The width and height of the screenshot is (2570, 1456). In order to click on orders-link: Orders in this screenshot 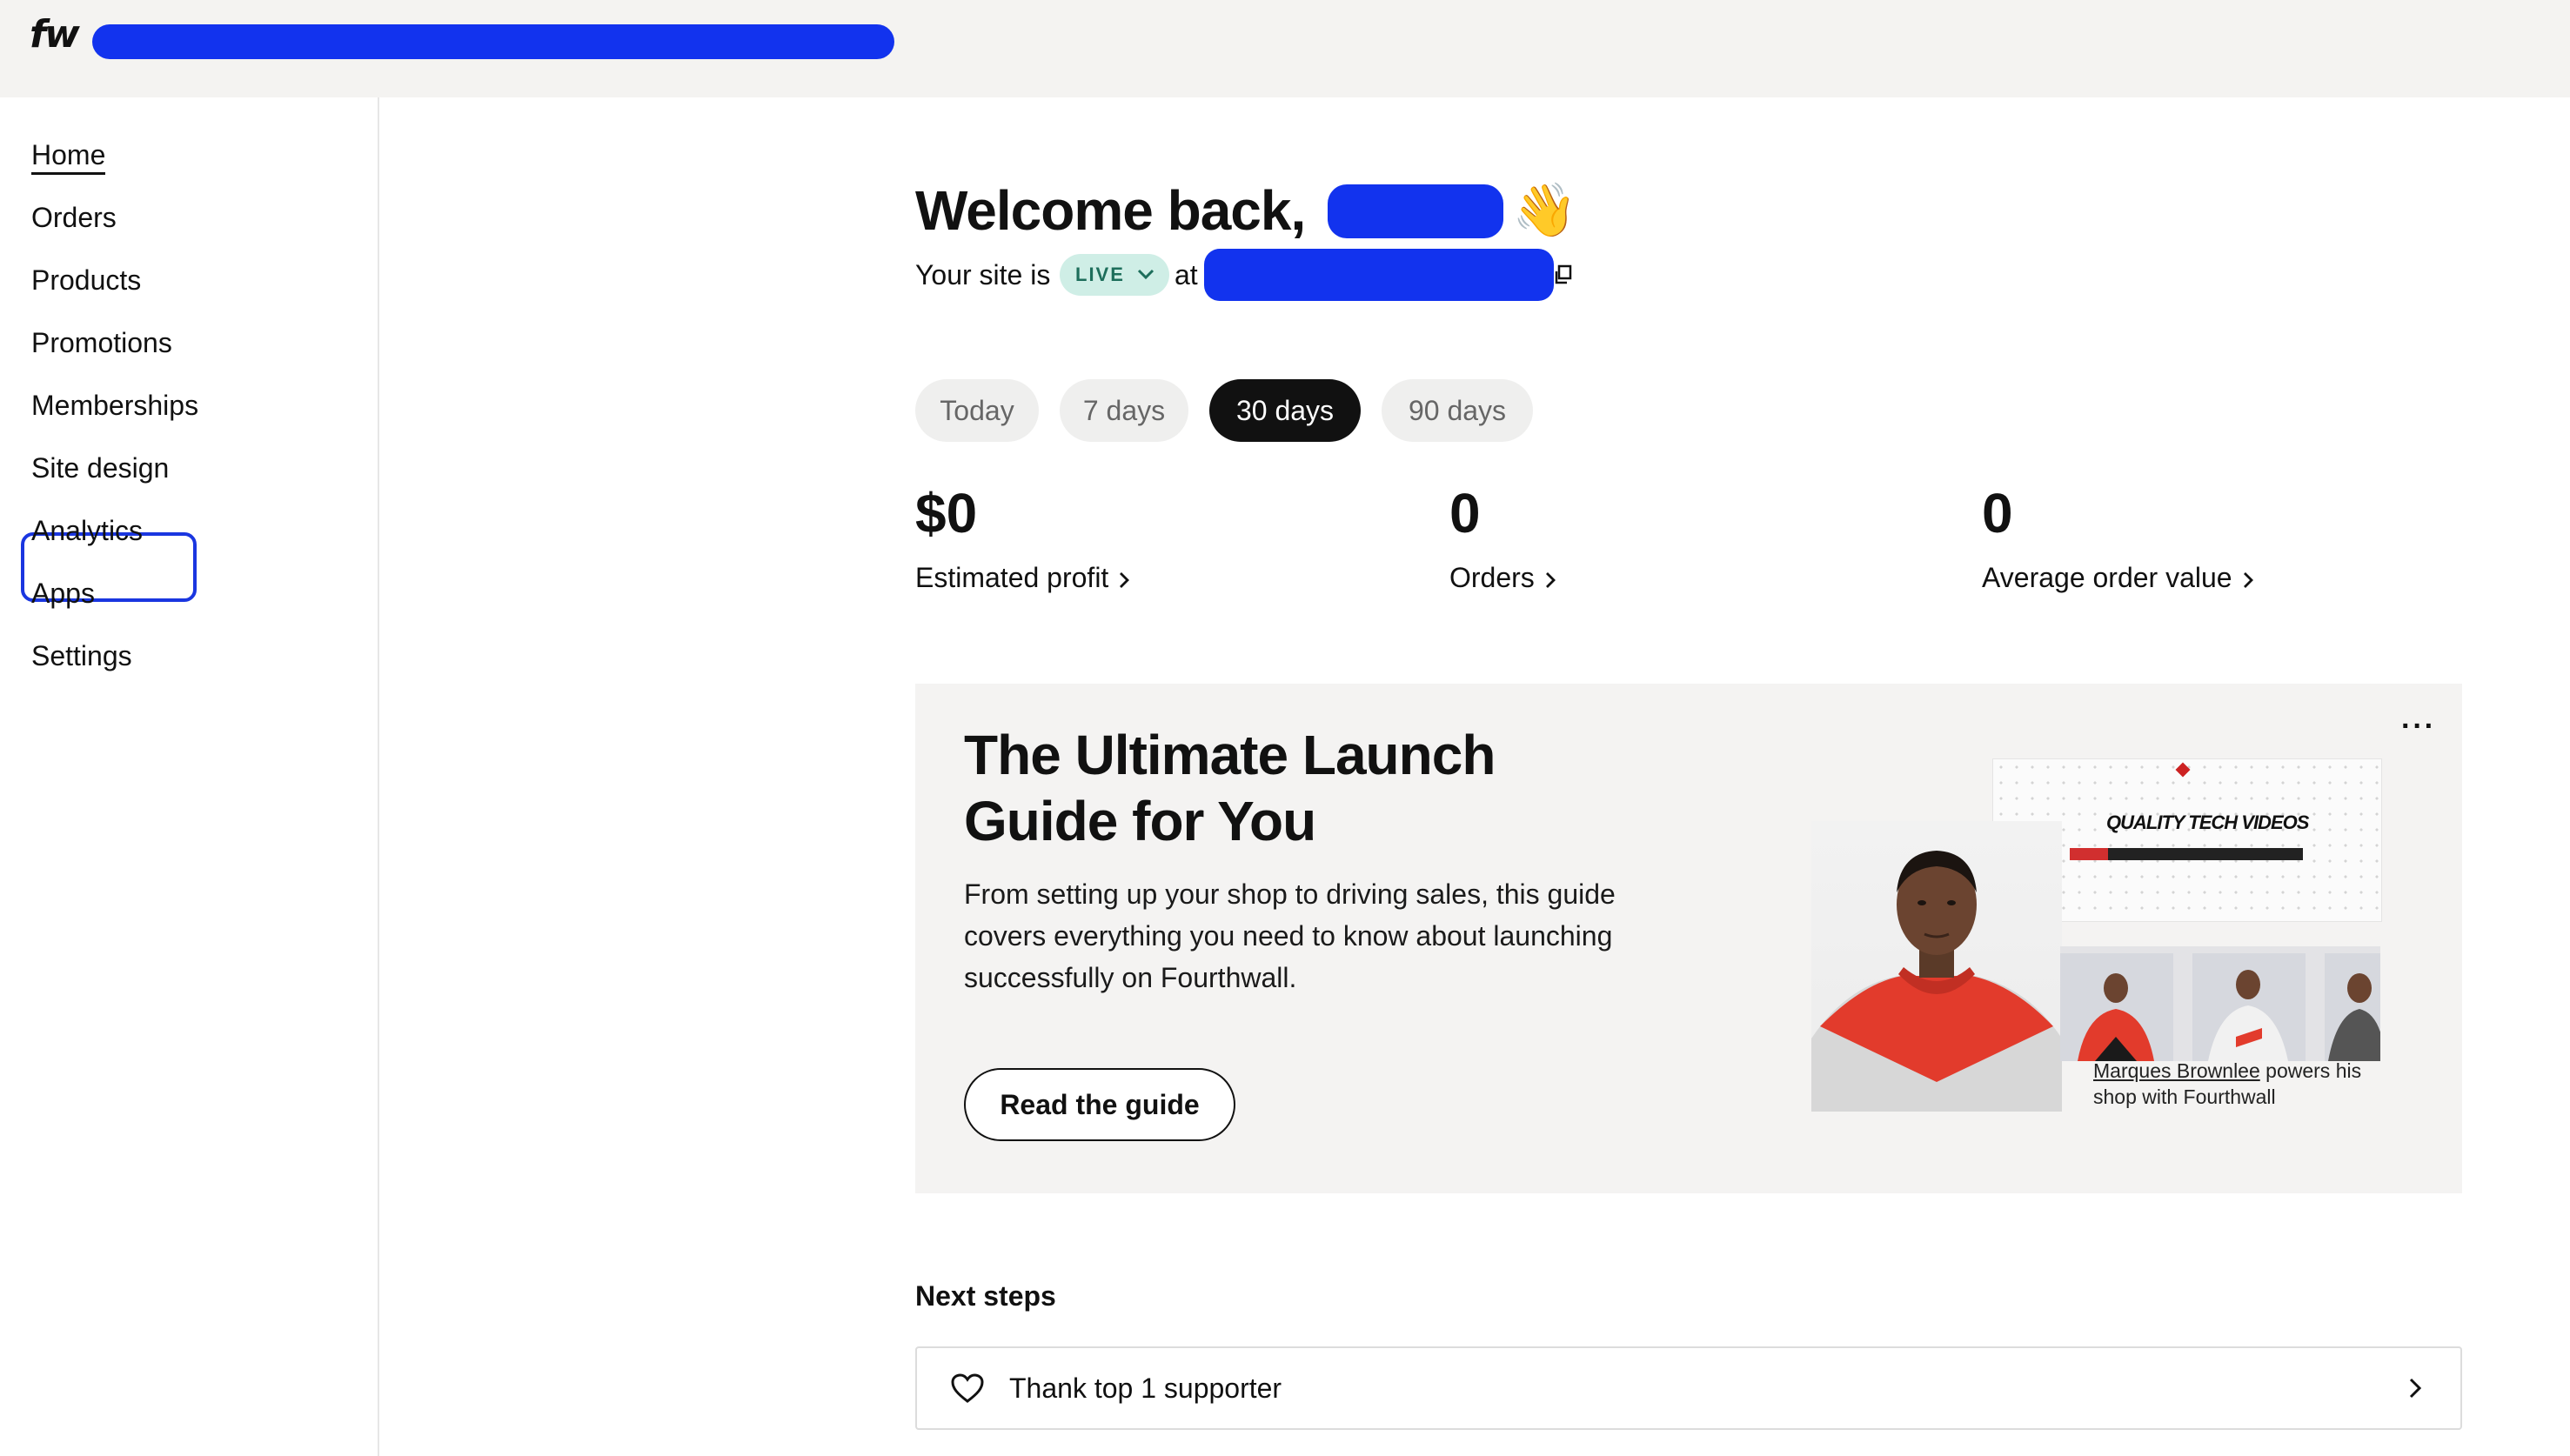, I will do `click(1503, 577)`.